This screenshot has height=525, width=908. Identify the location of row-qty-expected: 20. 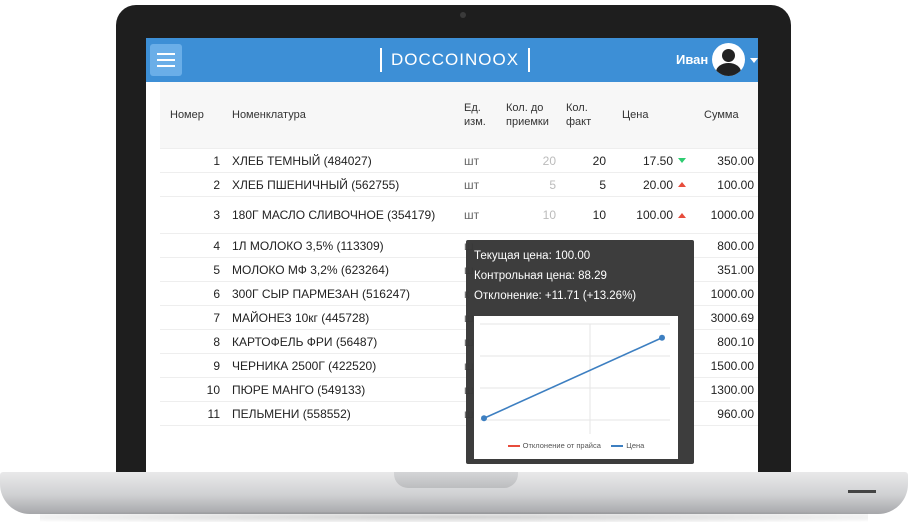
(549, 160).